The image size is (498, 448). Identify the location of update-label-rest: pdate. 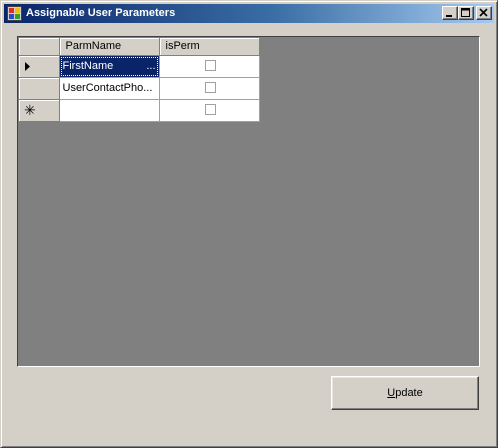
(409, 393).